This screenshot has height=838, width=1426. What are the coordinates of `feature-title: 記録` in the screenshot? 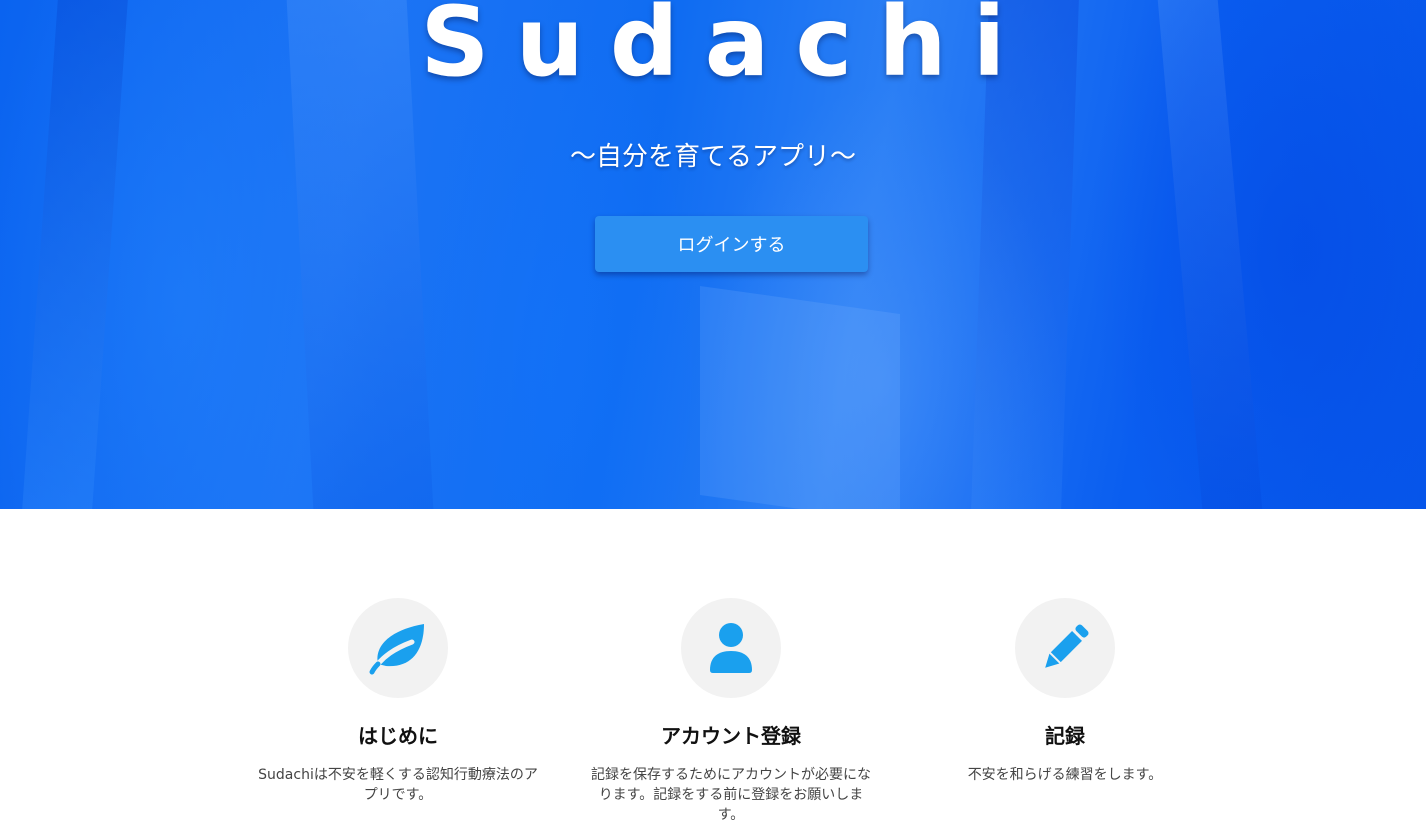 It's located at (1065, 736).